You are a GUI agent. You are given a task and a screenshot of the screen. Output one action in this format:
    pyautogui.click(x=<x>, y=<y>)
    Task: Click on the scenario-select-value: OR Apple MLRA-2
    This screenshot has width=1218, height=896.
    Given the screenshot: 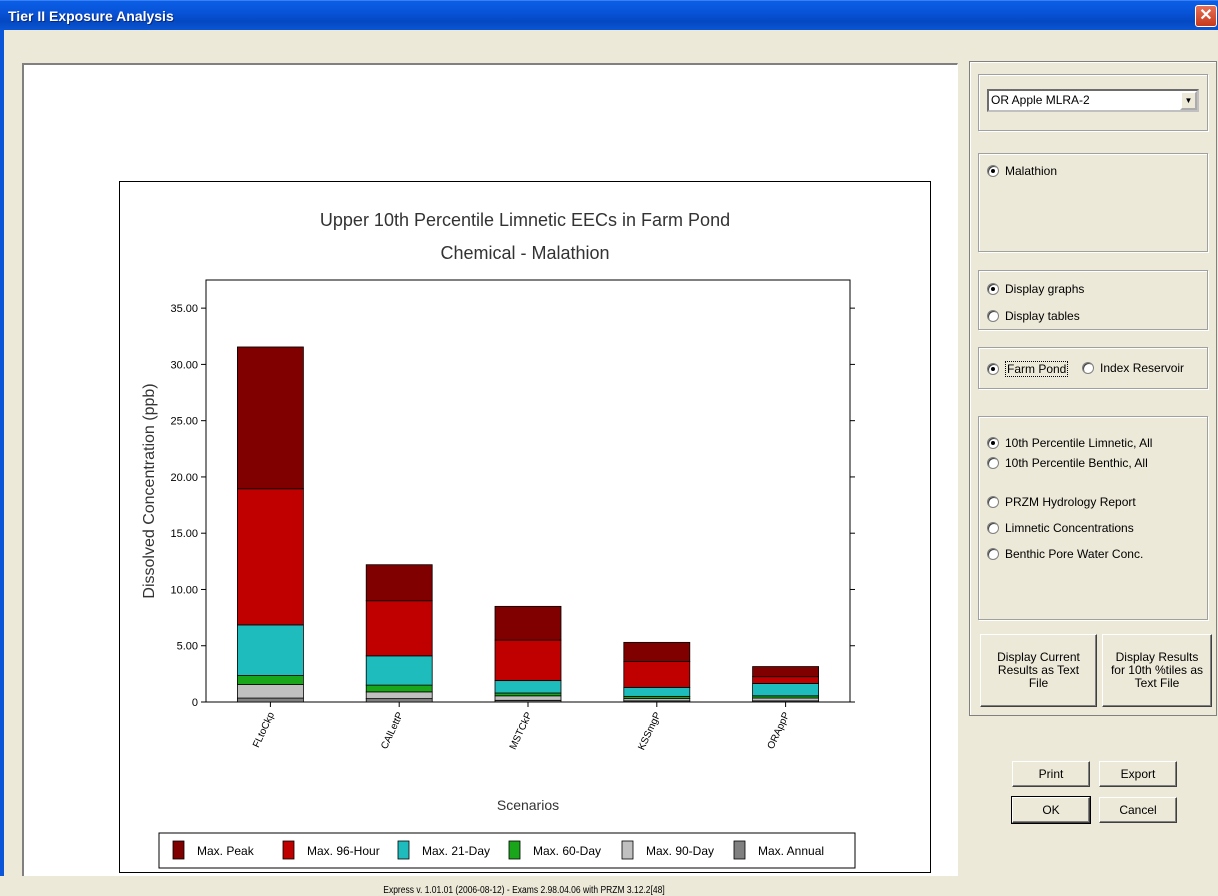 What is the action you would take?
    pyautogui.click(x=1040, y=100)
    